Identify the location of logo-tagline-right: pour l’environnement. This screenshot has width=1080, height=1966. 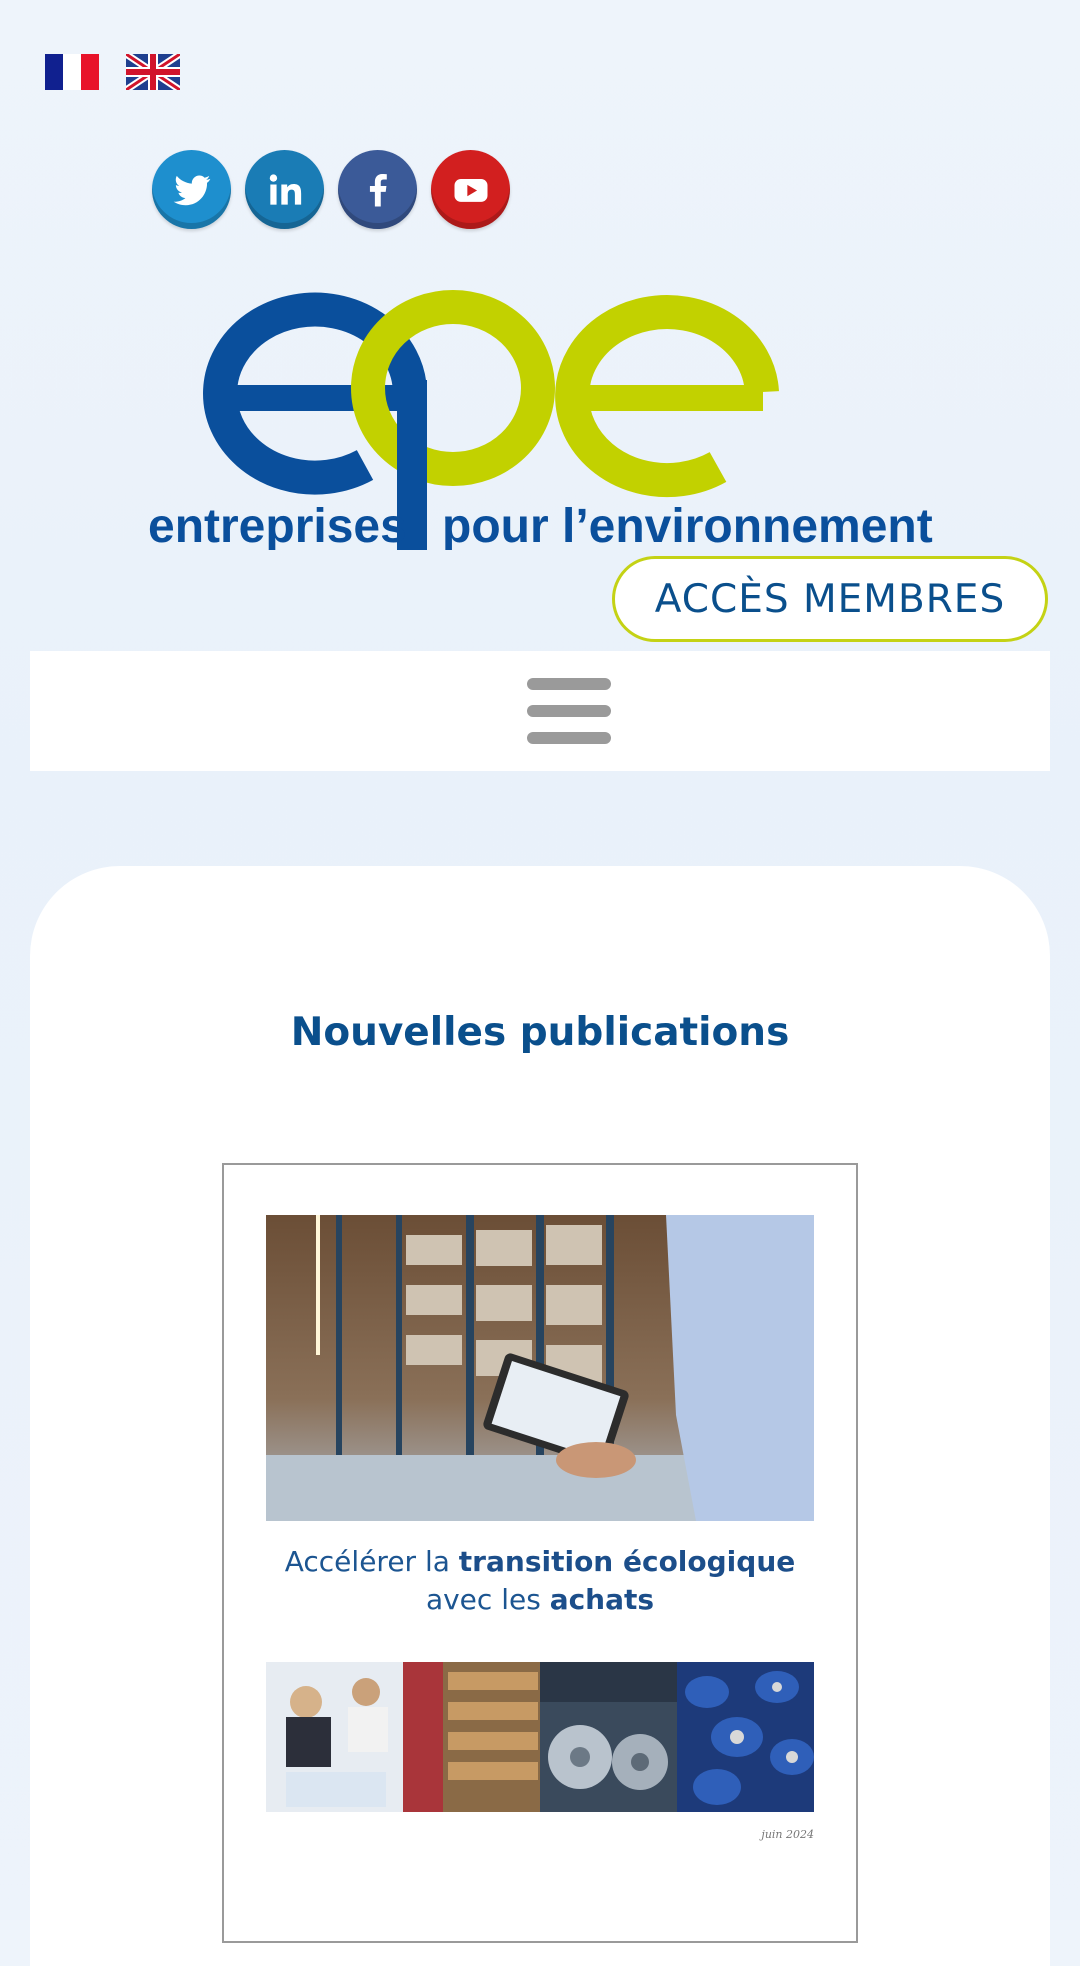
(687, 525).